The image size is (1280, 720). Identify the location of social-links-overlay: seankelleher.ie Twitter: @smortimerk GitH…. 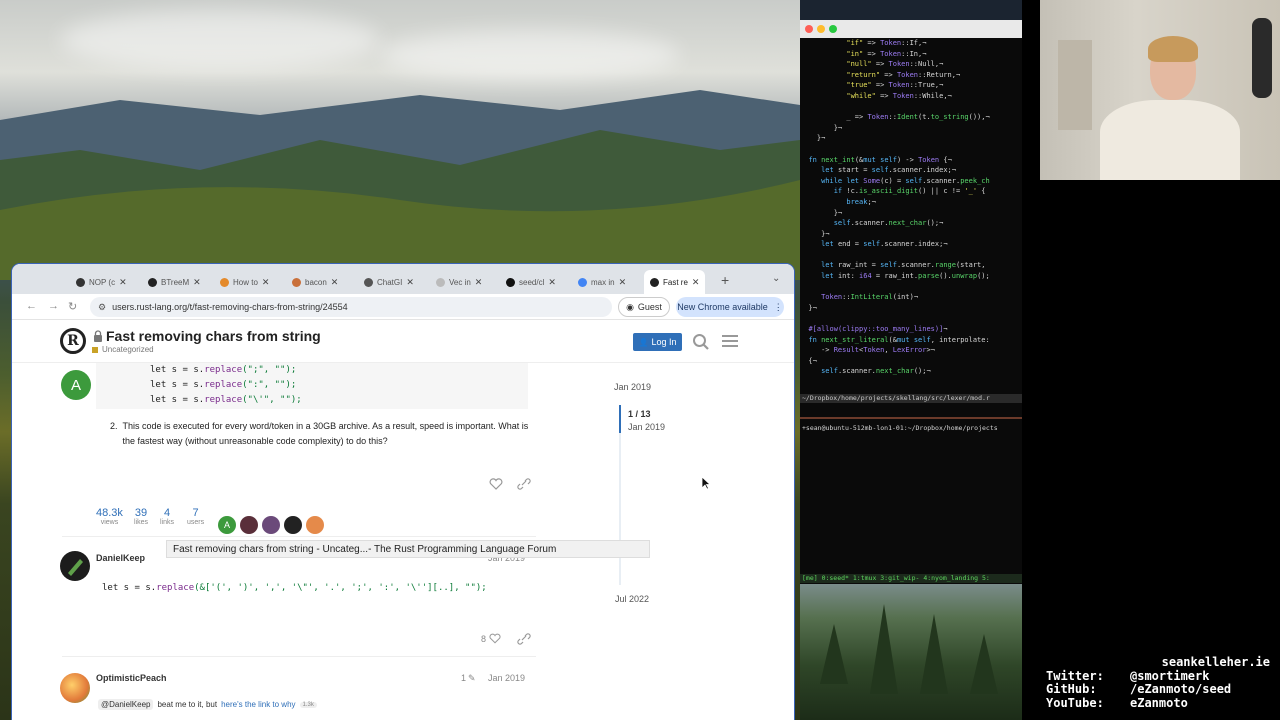
(1161, 682).